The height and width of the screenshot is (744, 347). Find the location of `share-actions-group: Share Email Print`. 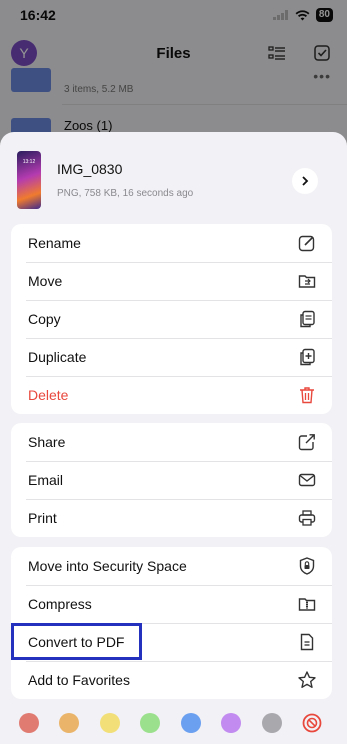

share-actions-group: Share Email Print is located at coordinates (171, 480).